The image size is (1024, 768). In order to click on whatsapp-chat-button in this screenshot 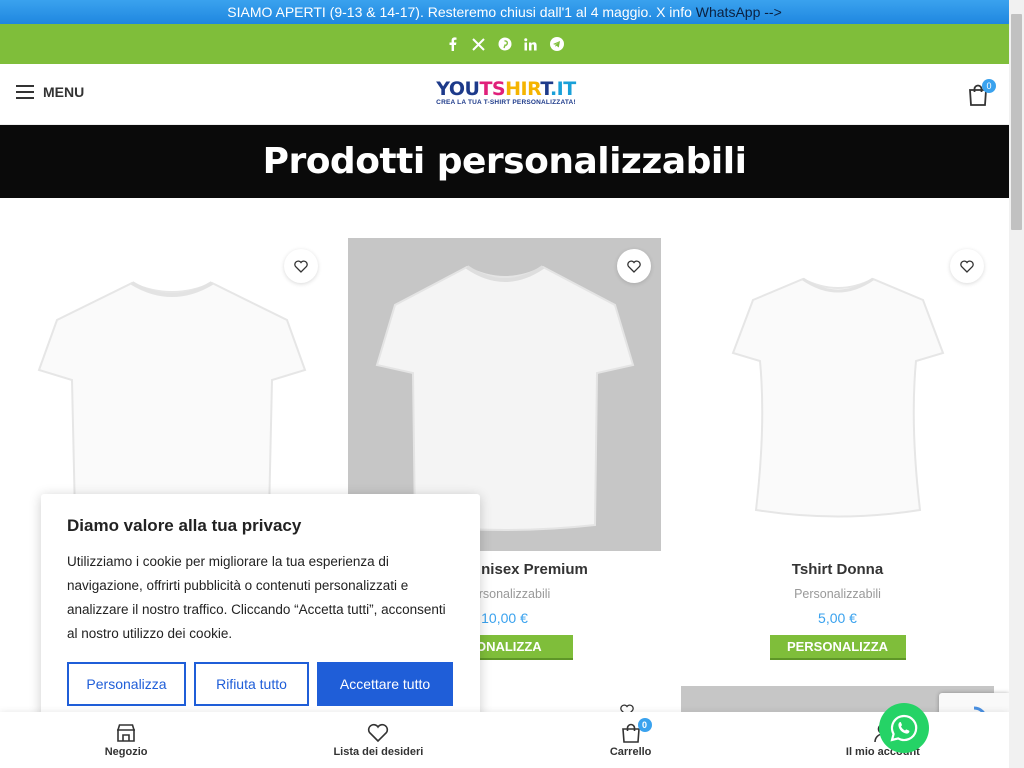, I will do `click(904, 728)`.